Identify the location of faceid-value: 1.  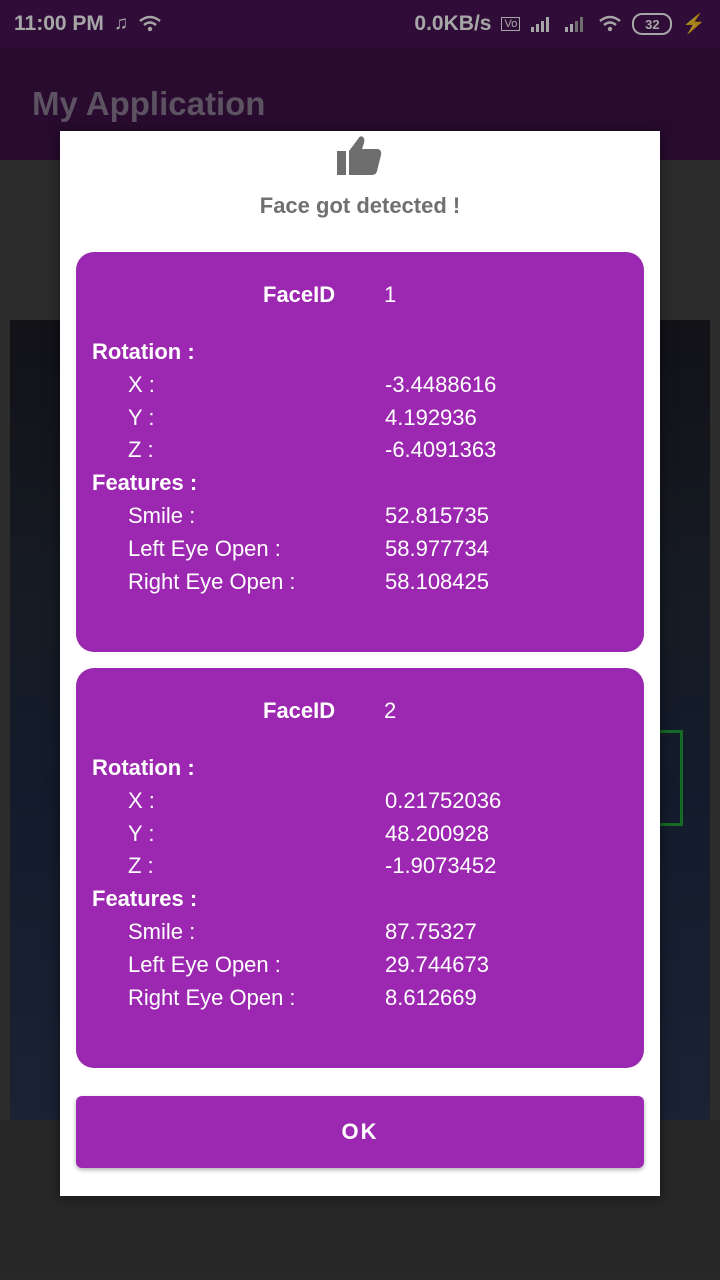
(390, 294).